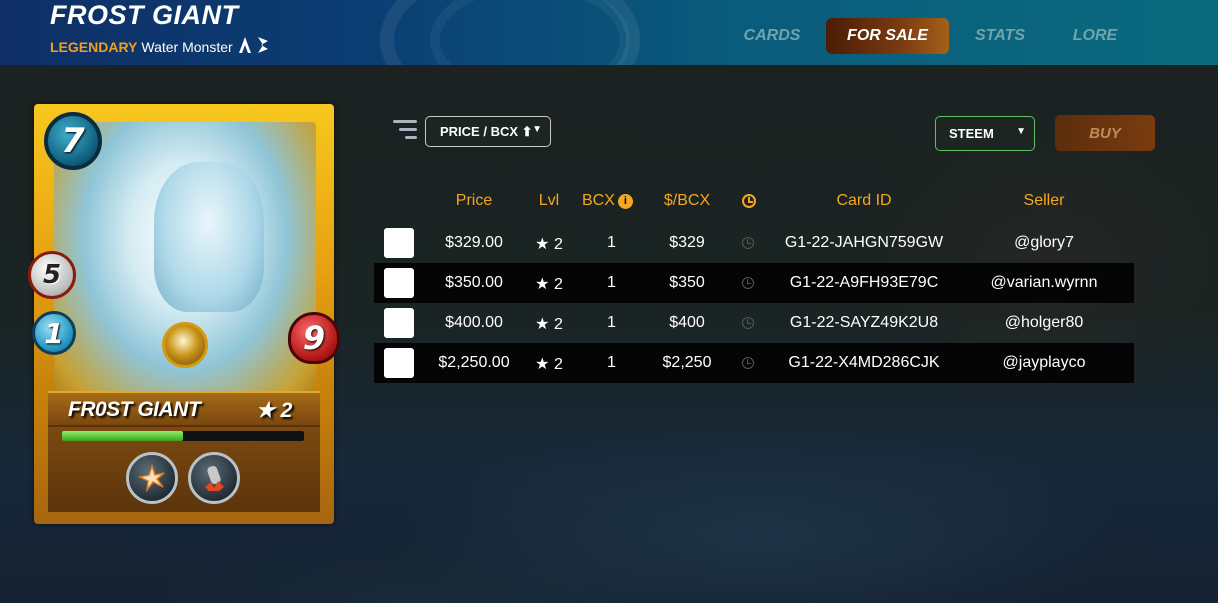 This screenshot has height=603, width=1218. Describe the element at coordinates (549, 201) in the screenshot. I see `column-header-lvl: Lvl` at that location.